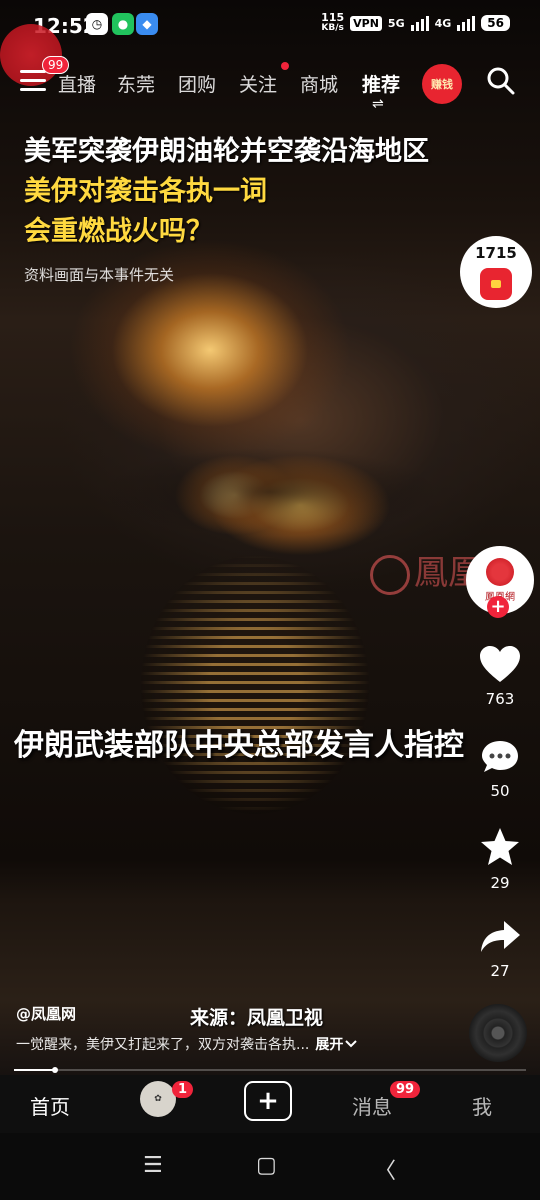  I want to click on expand-label: 展开, so click(329, 1045).